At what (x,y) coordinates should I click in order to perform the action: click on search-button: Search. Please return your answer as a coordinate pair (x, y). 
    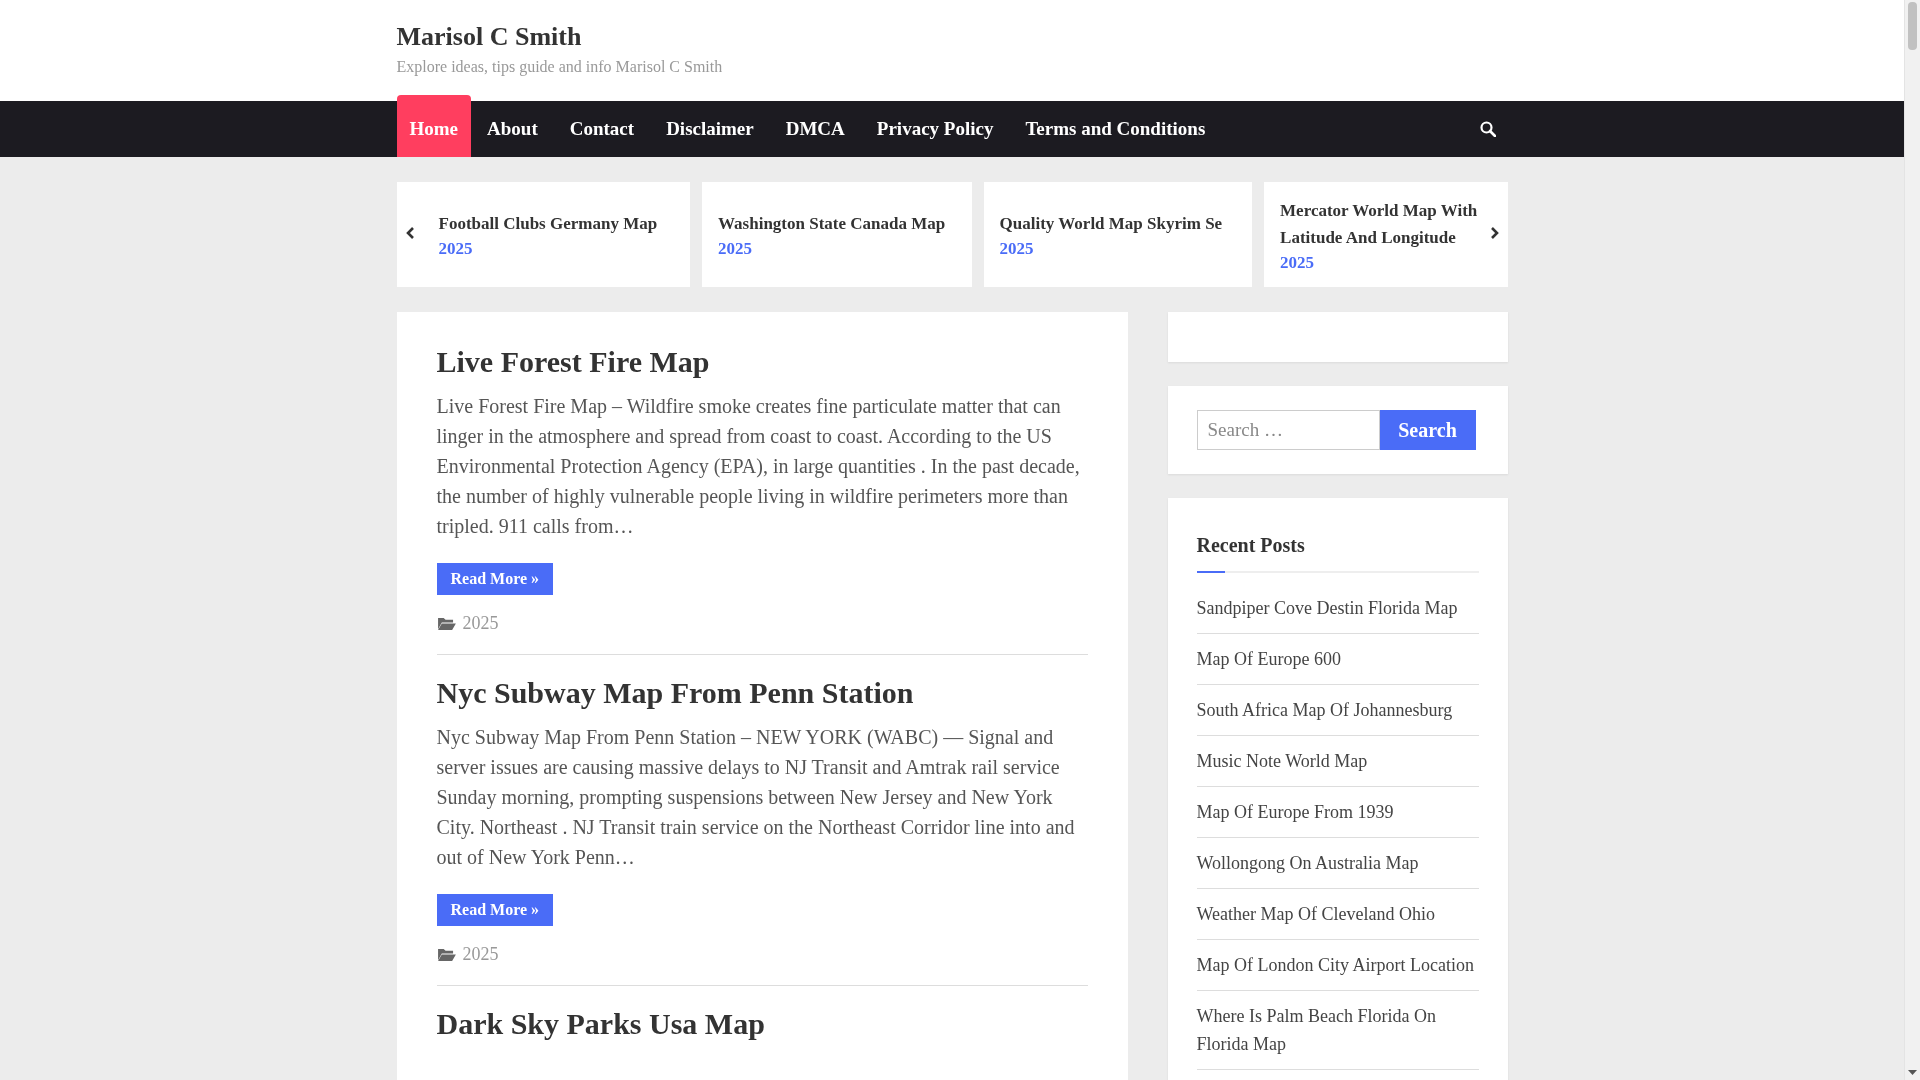
    Looking at the image, I should click on (1427, 430).